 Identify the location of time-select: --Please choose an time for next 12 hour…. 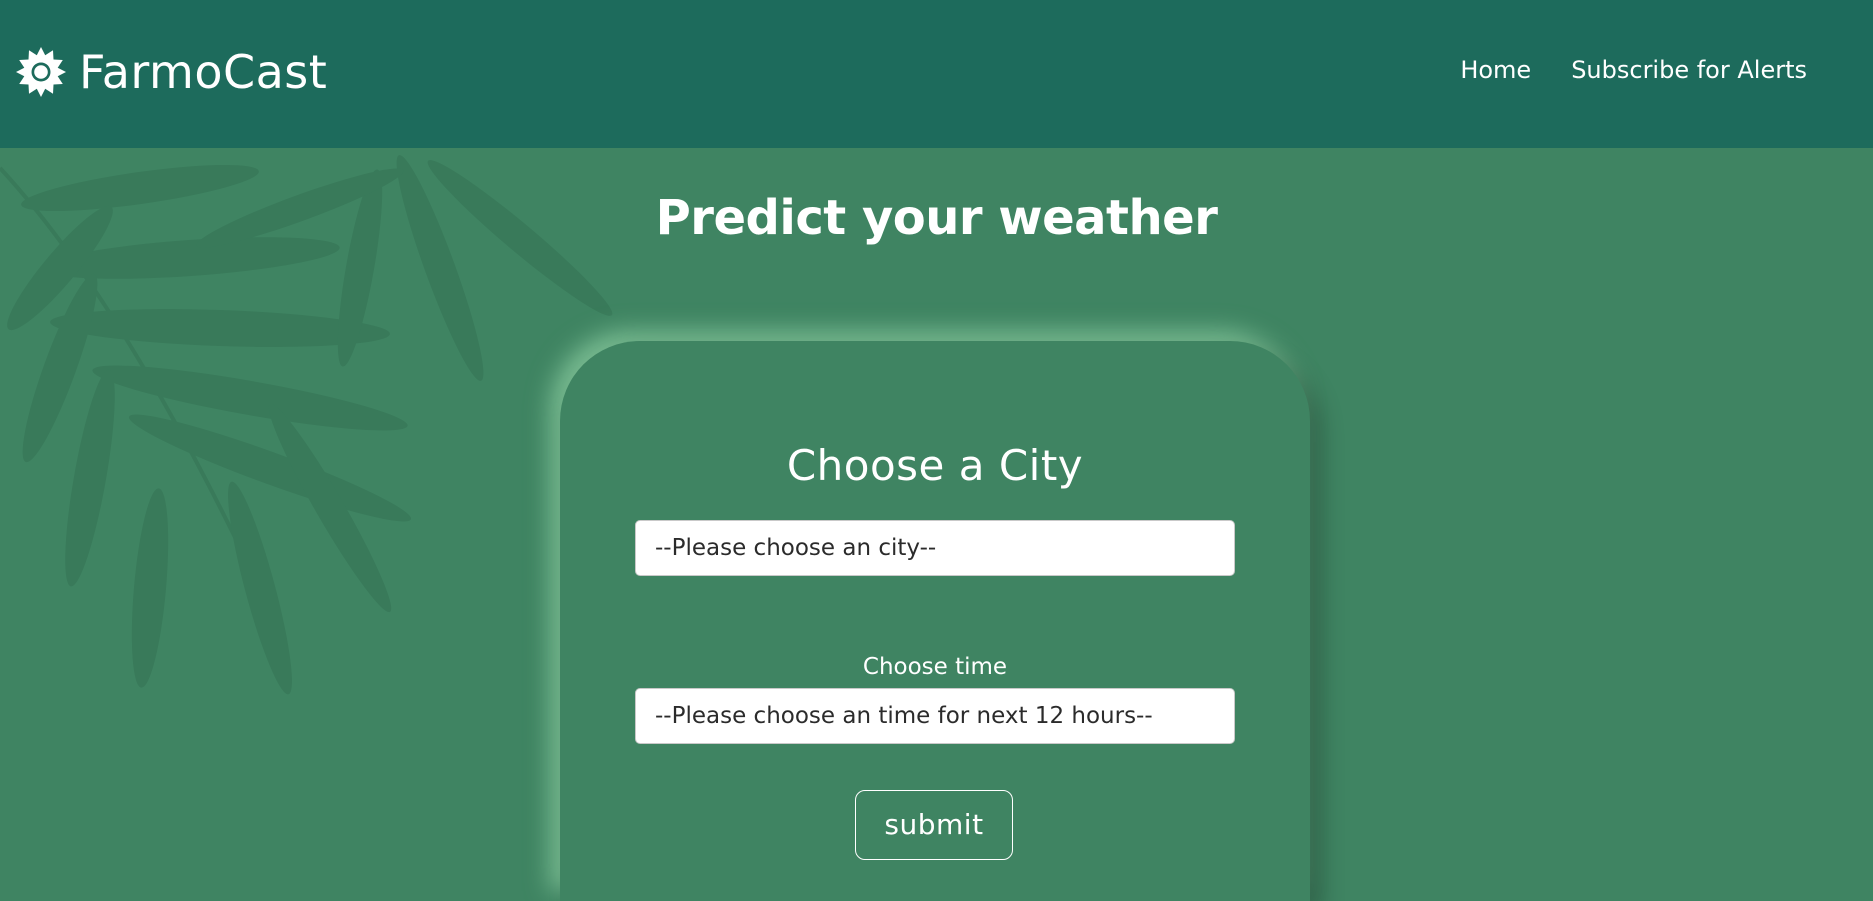
(935, 716).